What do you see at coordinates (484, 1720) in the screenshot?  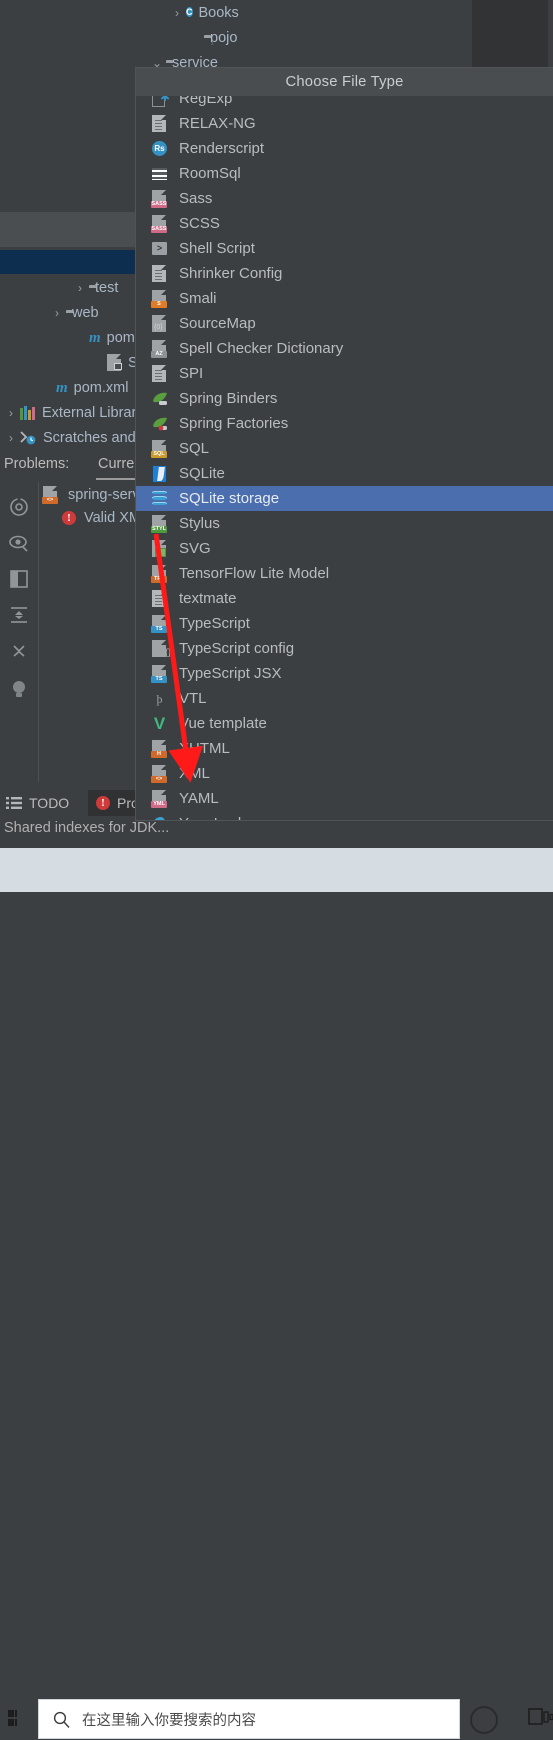 I see `cortana-button` at bounding box center [484, 1720].